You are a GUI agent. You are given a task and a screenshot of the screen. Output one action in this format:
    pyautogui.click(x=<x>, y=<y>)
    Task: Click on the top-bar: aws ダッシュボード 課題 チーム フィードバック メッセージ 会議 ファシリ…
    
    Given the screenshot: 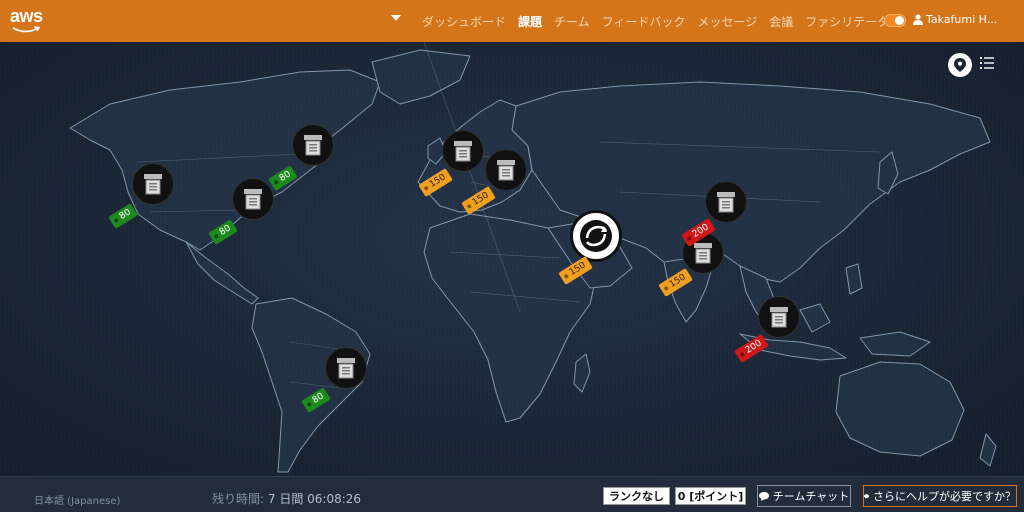 What is the action you would take?
    pyautogui.click(x=512, y=21)
    